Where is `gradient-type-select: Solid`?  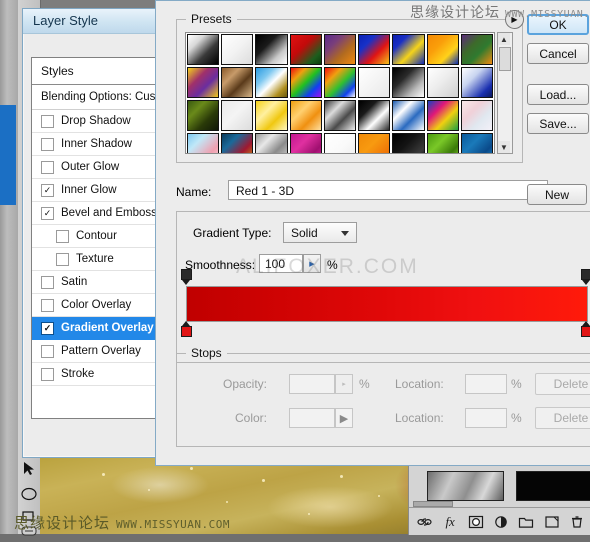 gradient-type-select: Solid is located at coordinates (320, 232).